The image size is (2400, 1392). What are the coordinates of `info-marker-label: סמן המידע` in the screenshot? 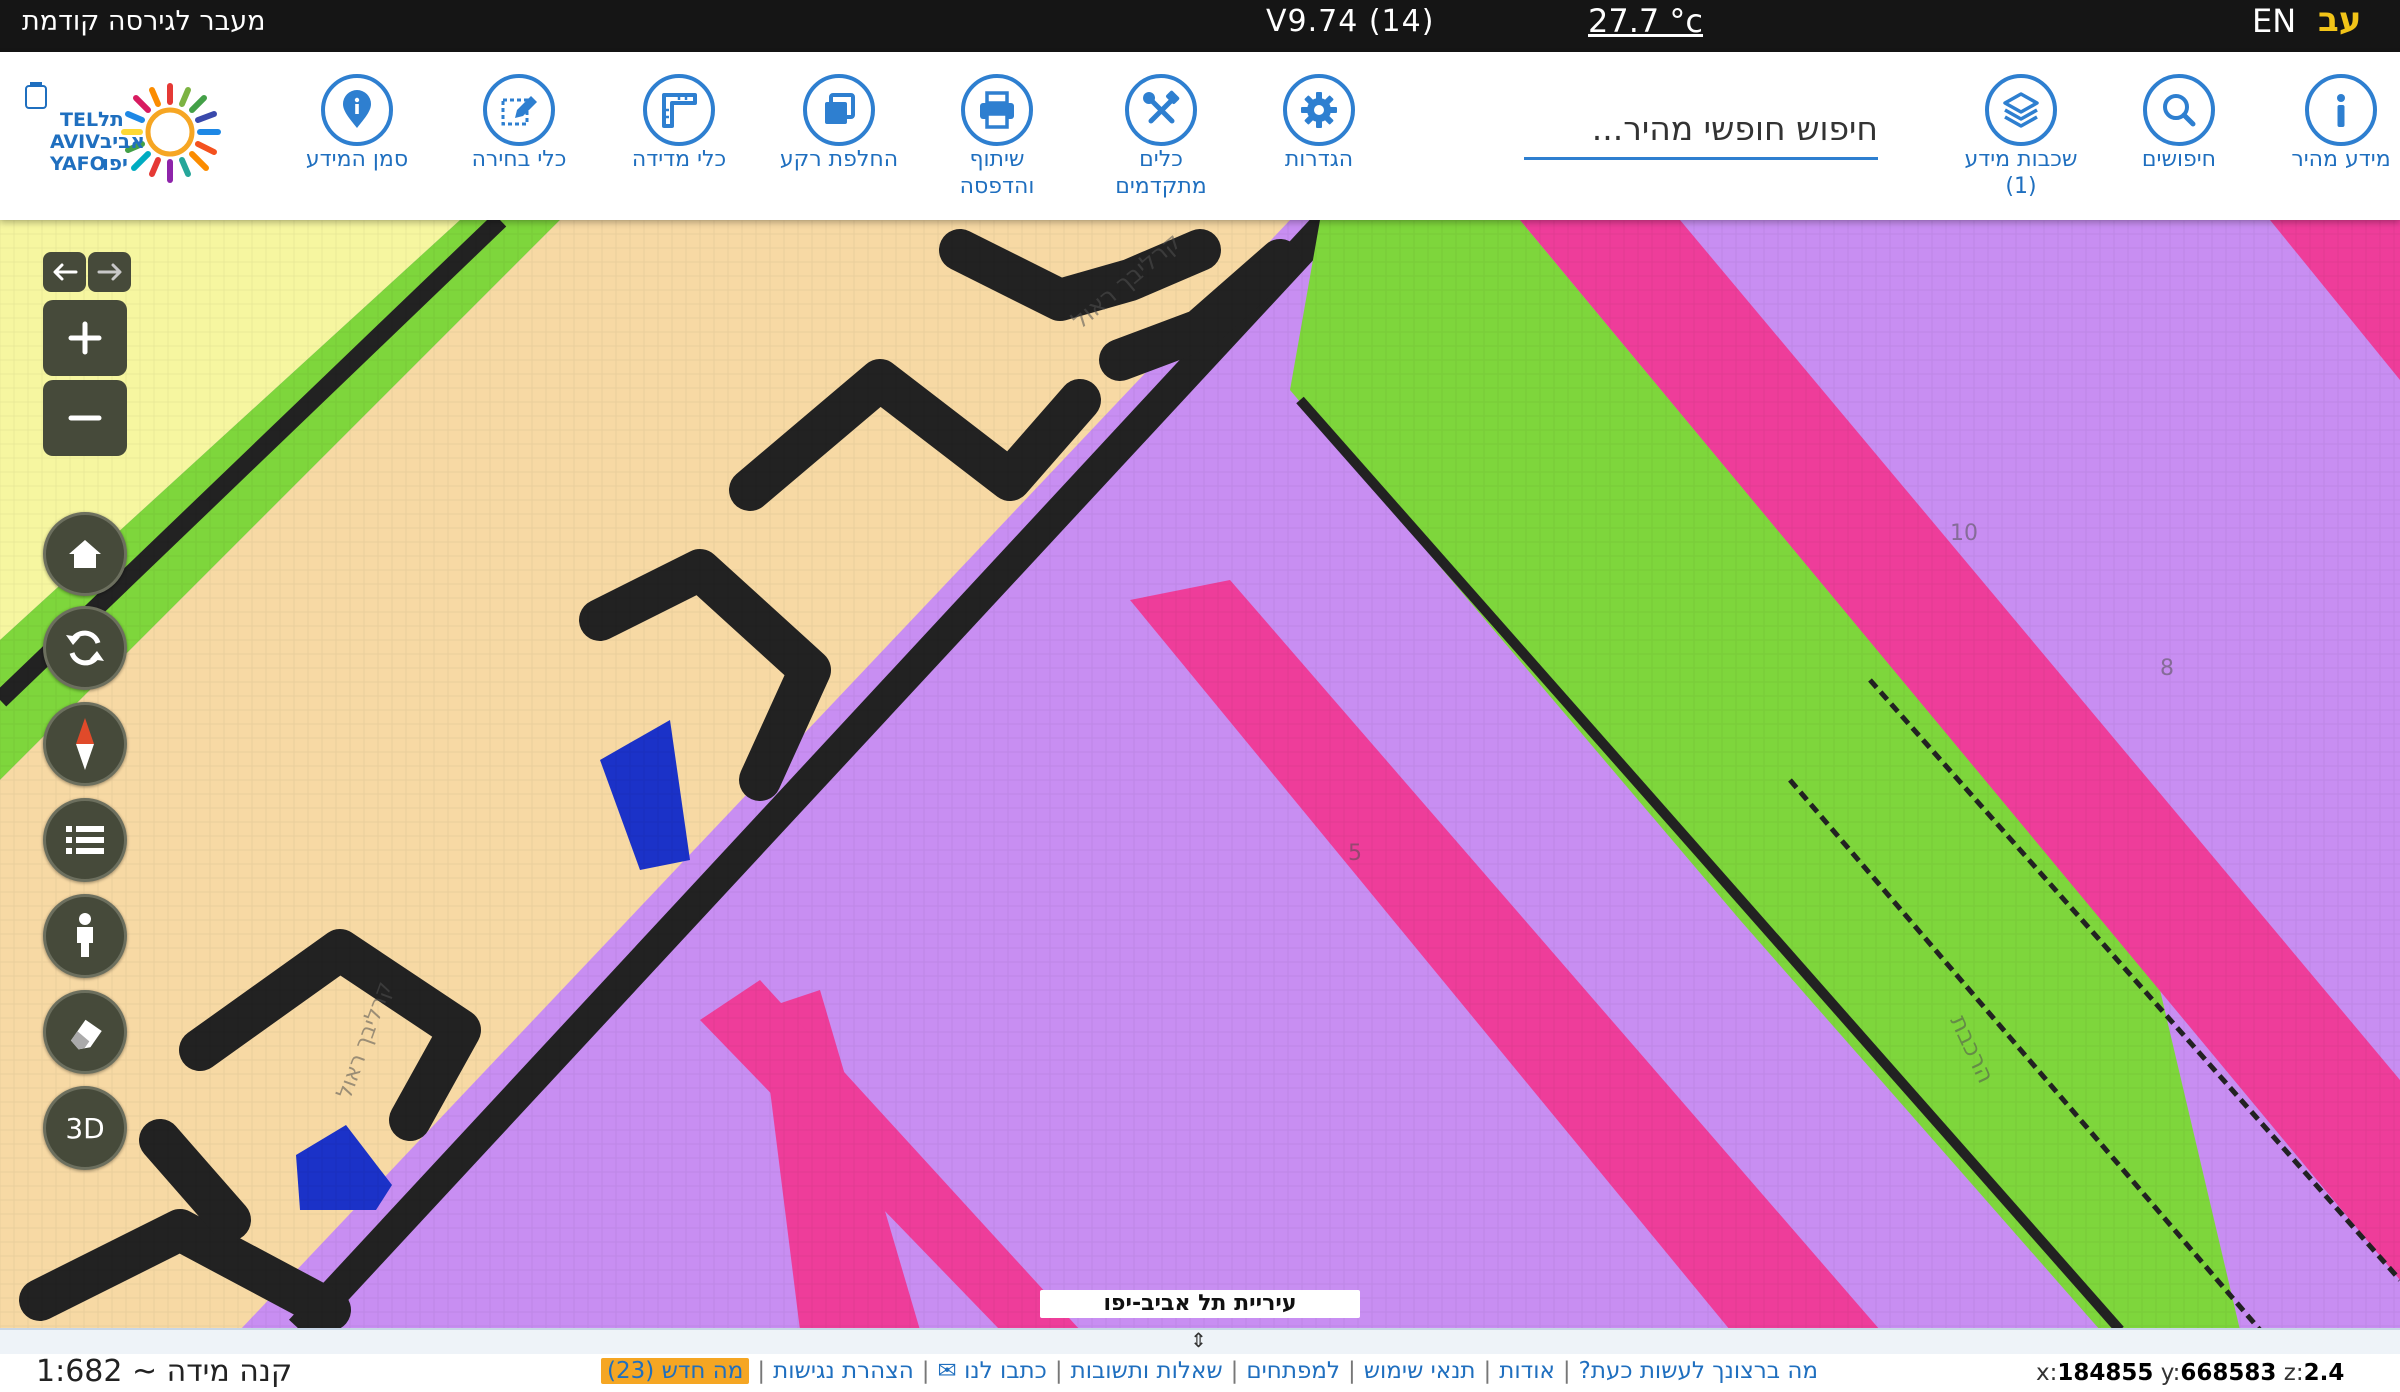 It's located at (357, 159).